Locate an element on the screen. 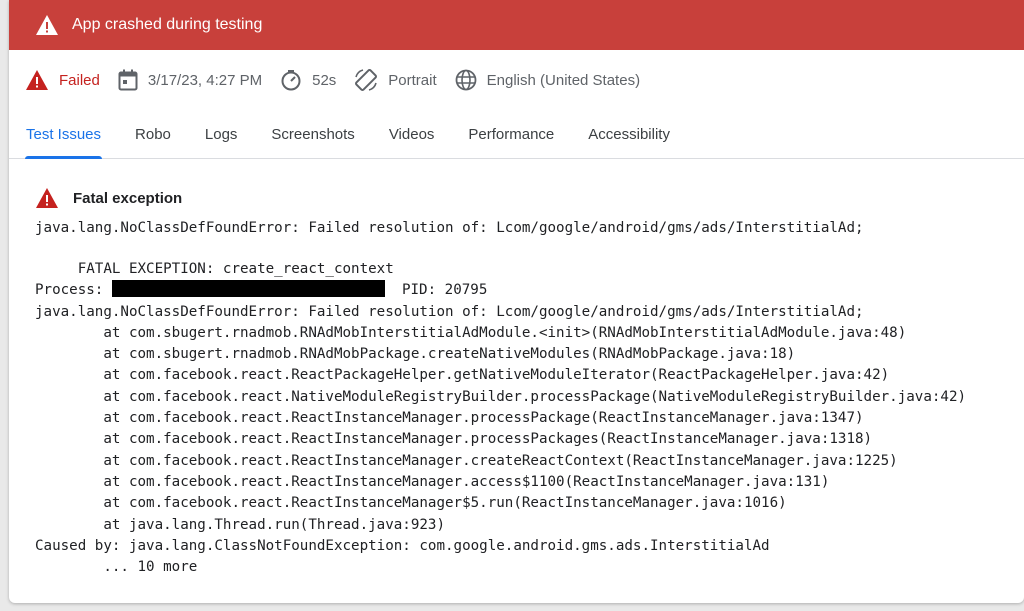 The width and height of the screenshot is (1024, 611). timer-icon is located at coordinates (291, 80).